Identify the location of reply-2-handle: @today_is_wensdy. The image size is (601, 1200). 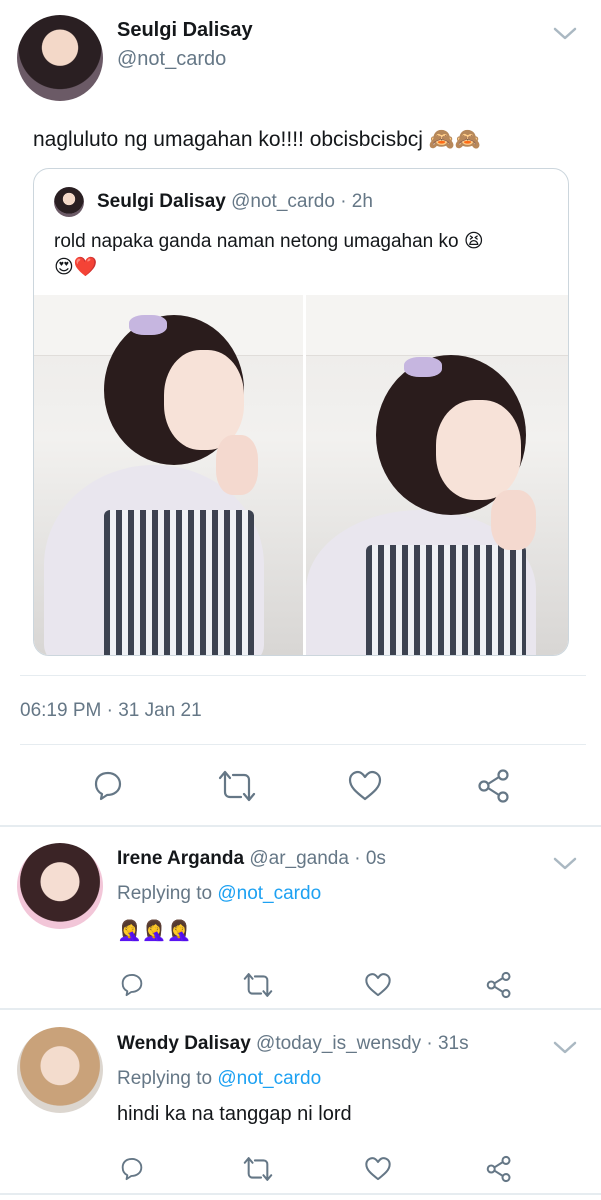
(338, 1043).